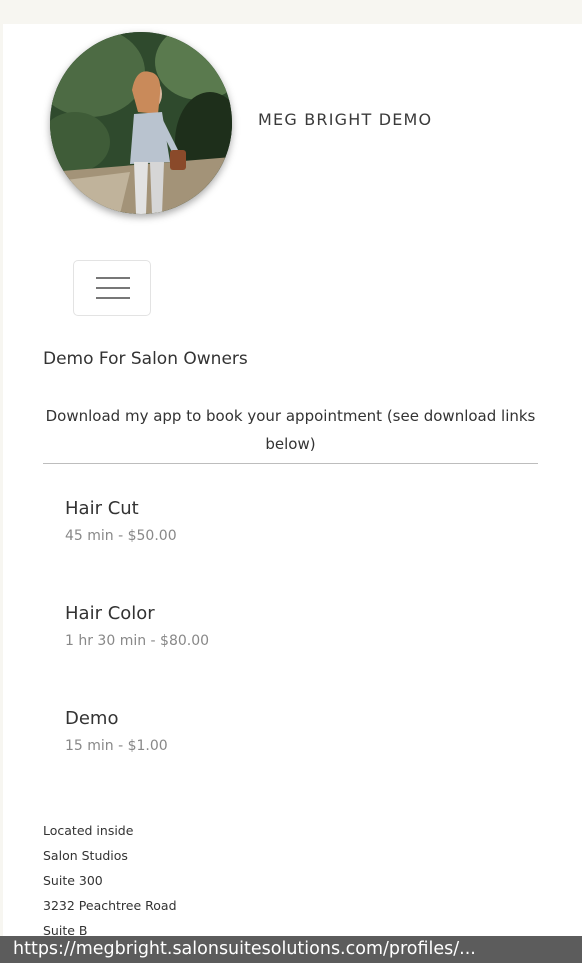 The height and width of the screenshot is (963, 582). I want to click on service-item: Hair Cut 45 min - $50.00, so click(121, 521).